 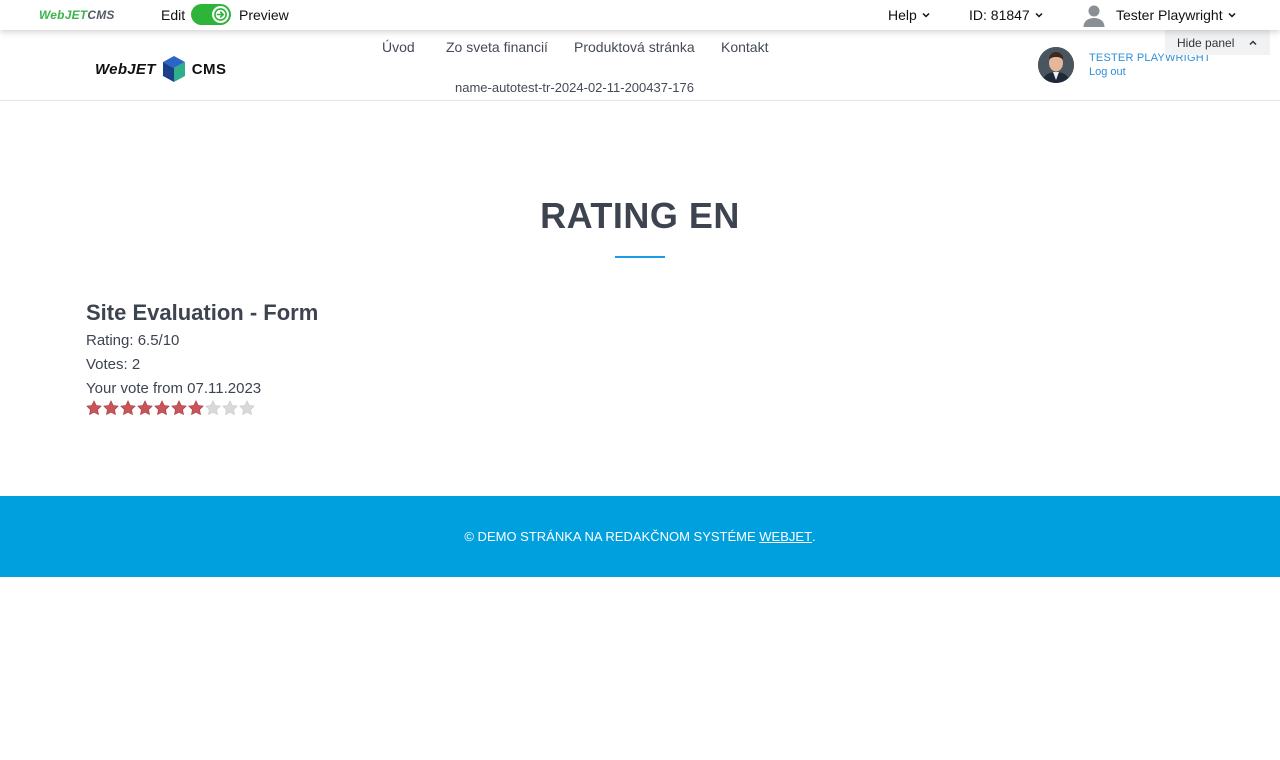 What do you see at coordinates (125, 69) in the screenshot?
I see `site-logo-word: WebJET` at bounding box center [125, 69].